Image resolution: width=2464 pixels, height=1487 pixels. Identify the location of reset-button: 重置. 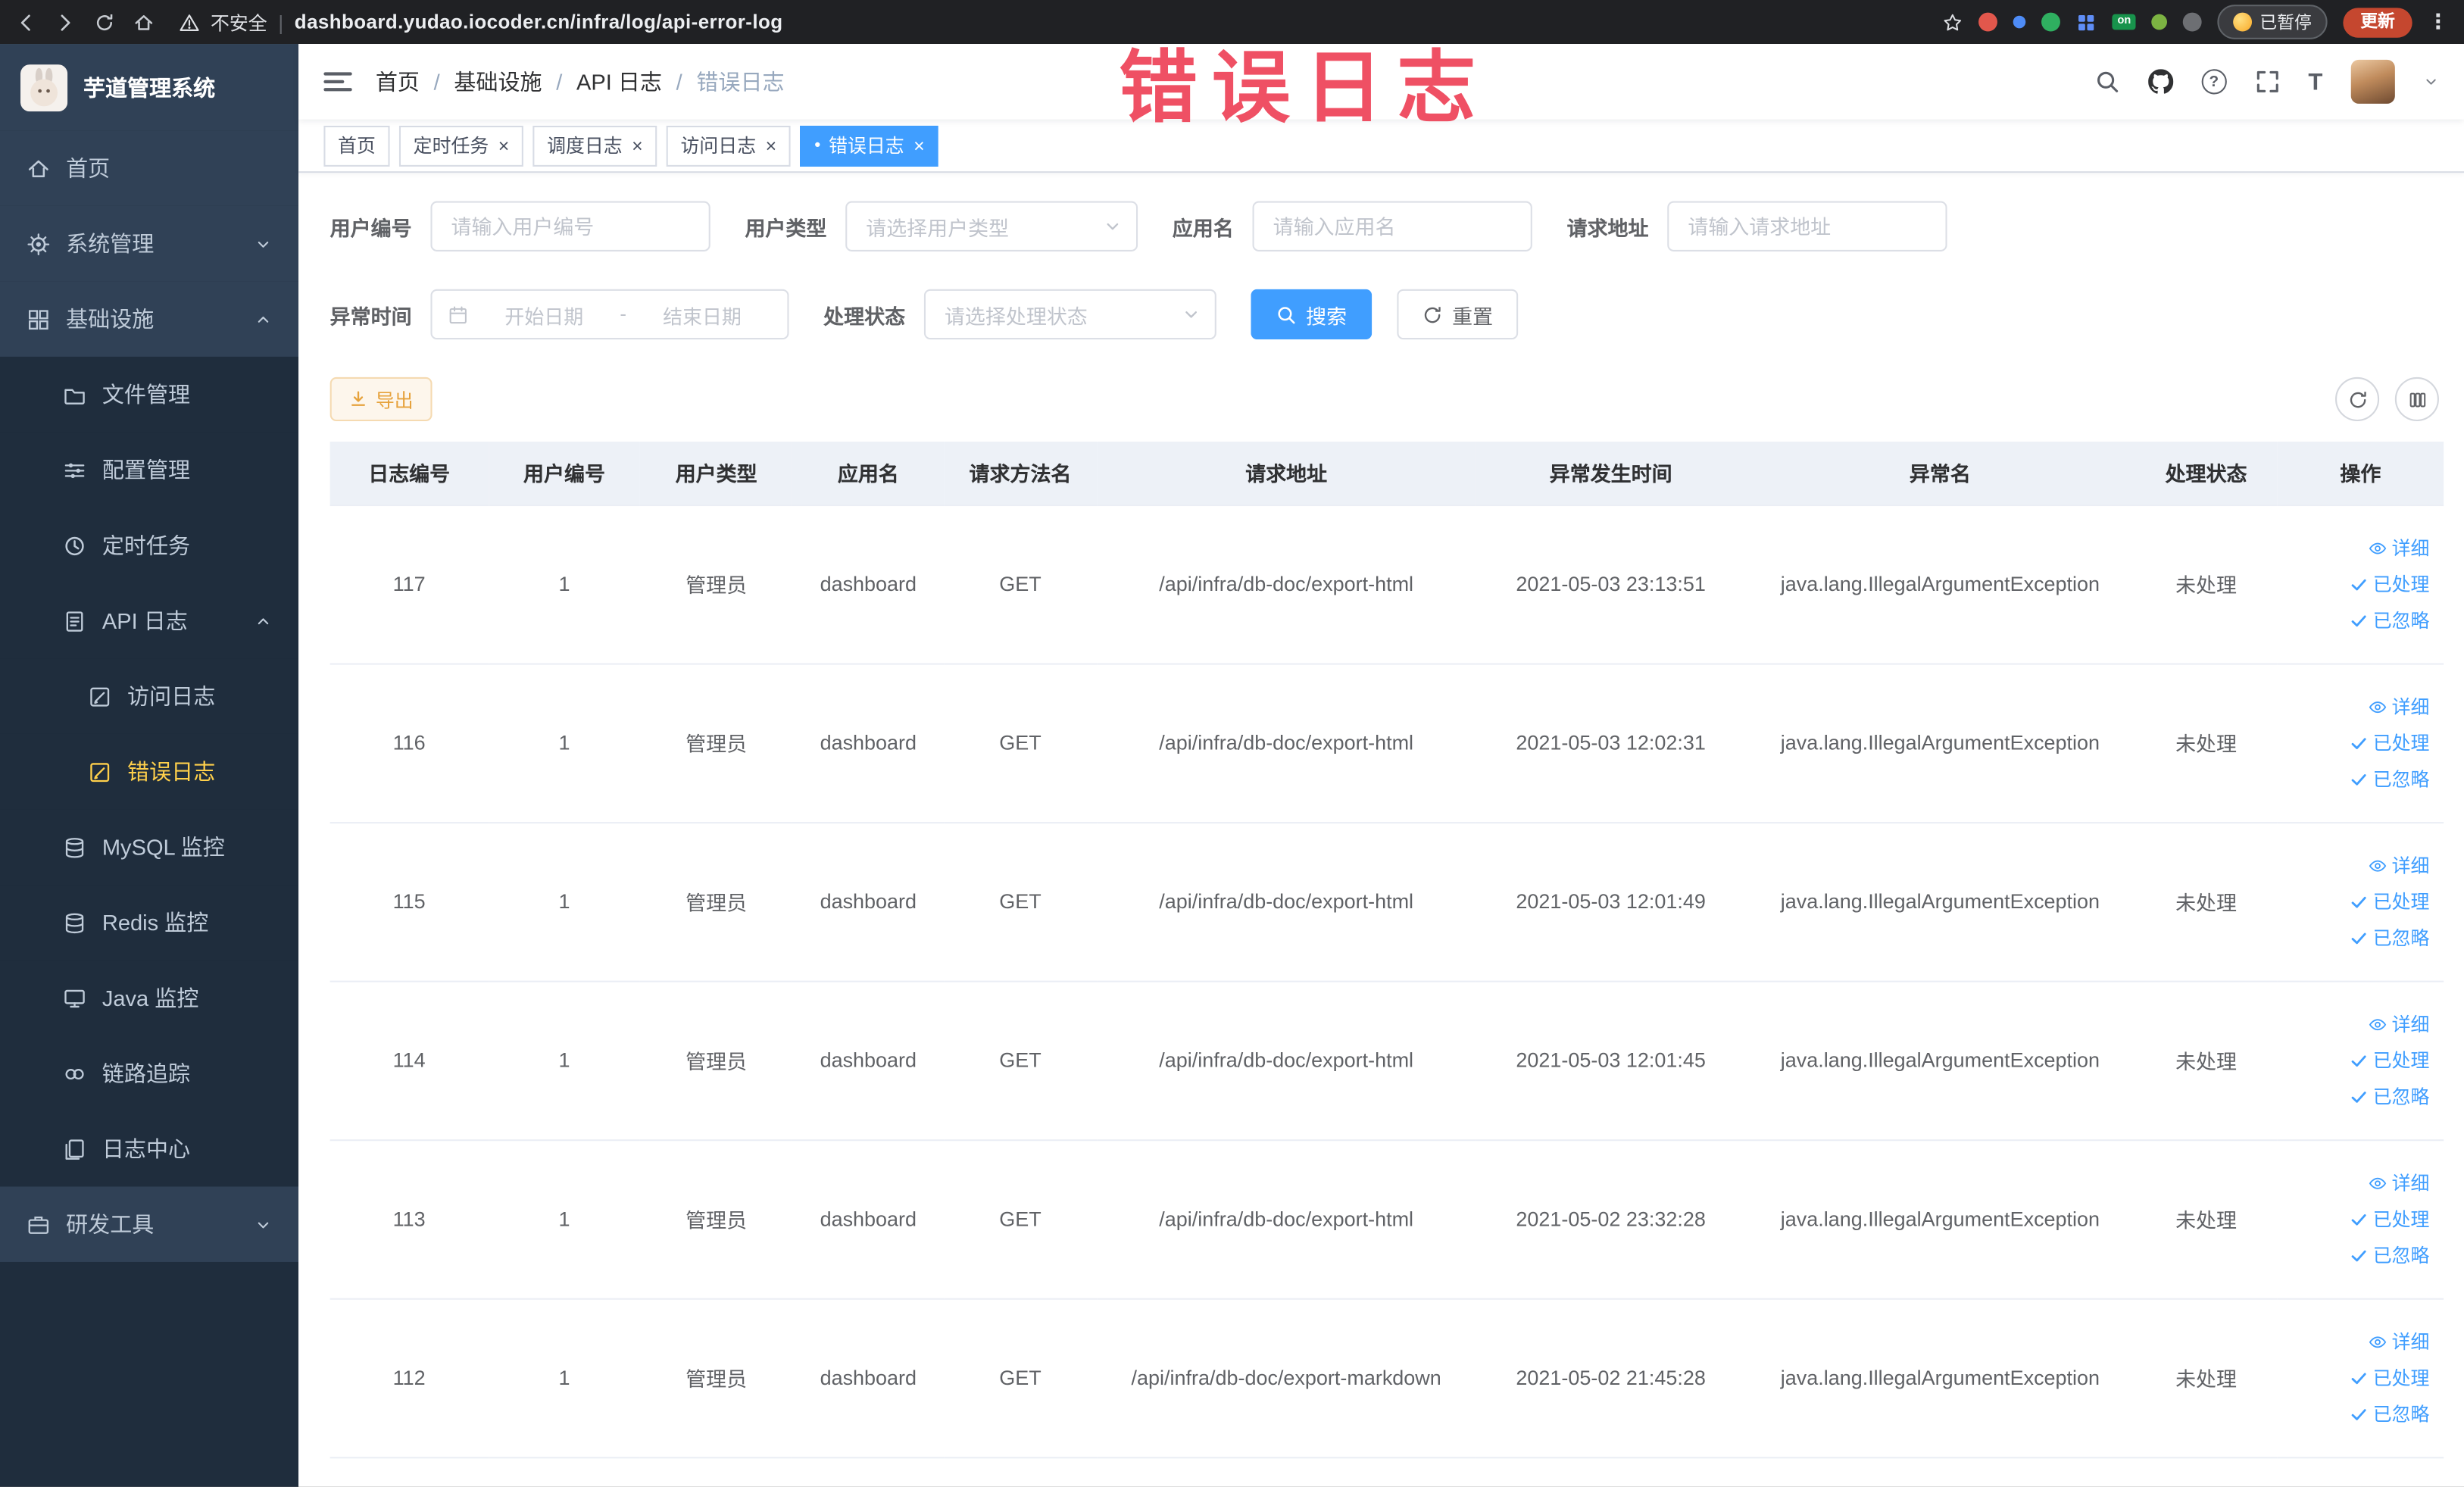
(1458, 314).